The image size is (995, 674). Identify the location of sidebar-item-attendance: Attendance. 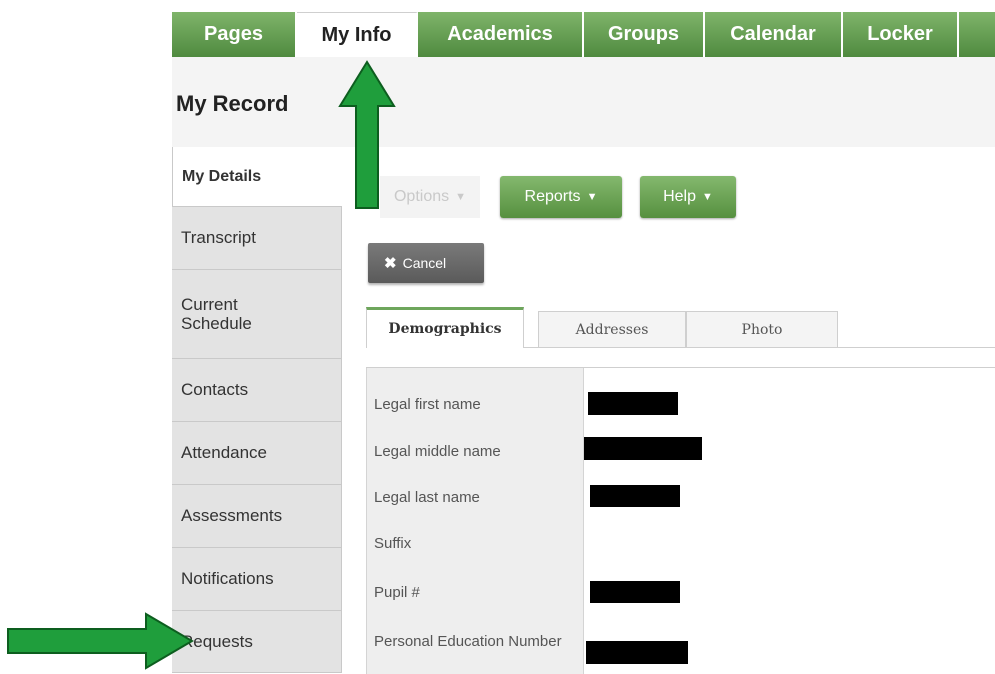
(257, 453).